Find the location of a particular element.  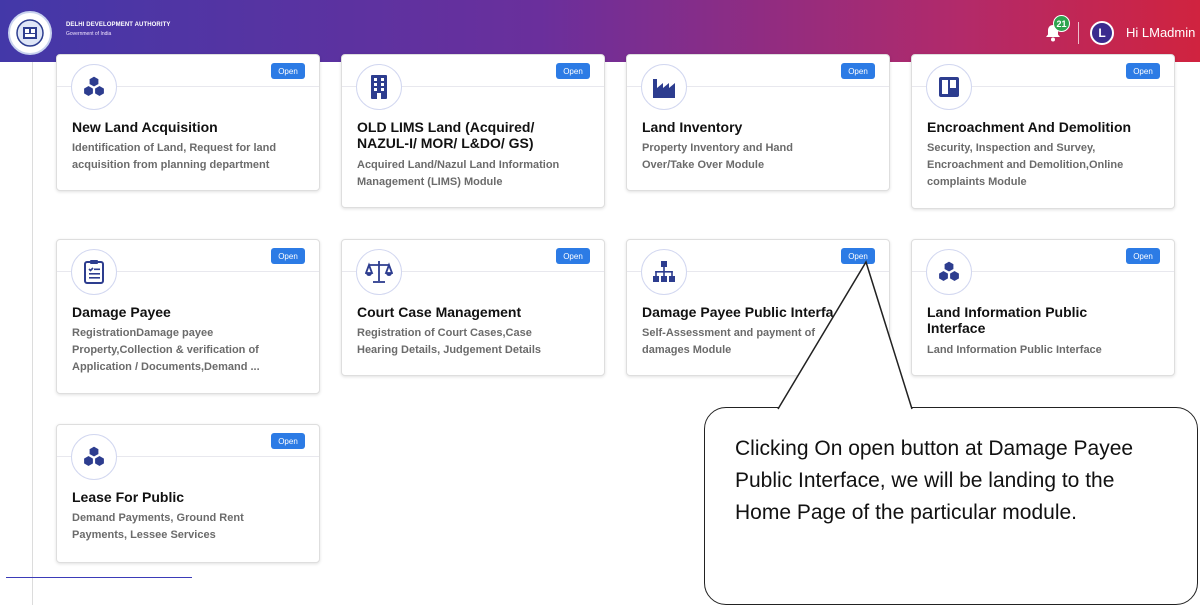

card-description: acquisition from planning department is located at coordinates (171, 165).